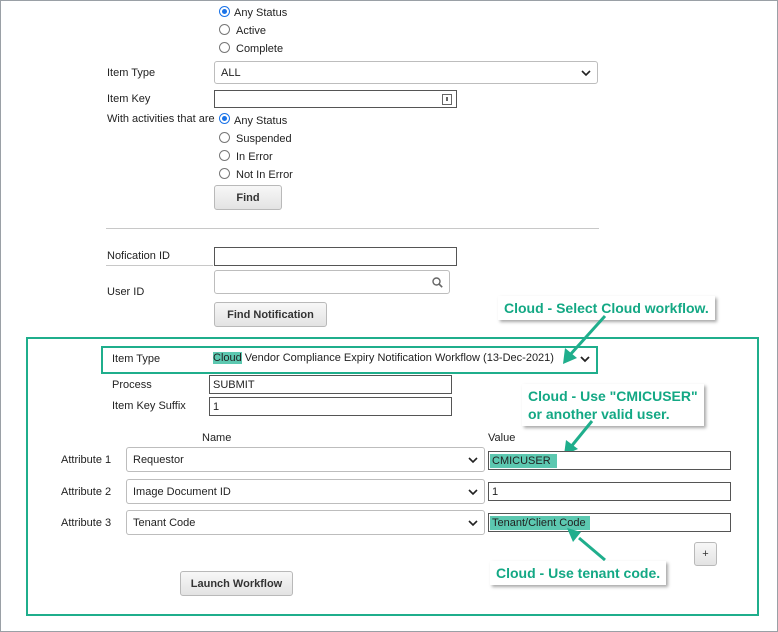  I want to click on wf-item-type-cloud: Cloud, so click(227, 358).